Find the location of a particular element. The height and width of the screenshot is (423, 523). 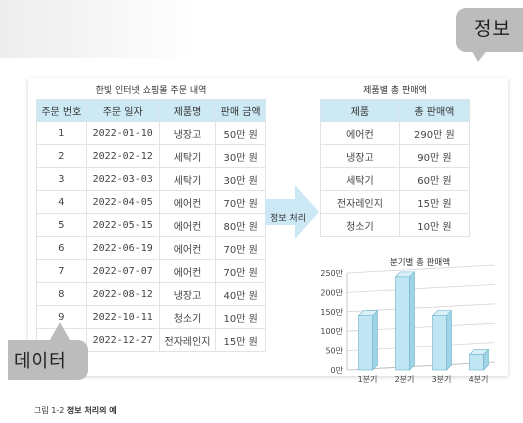

x-tick-label: 4분기 is located at coordinates (479, 379).